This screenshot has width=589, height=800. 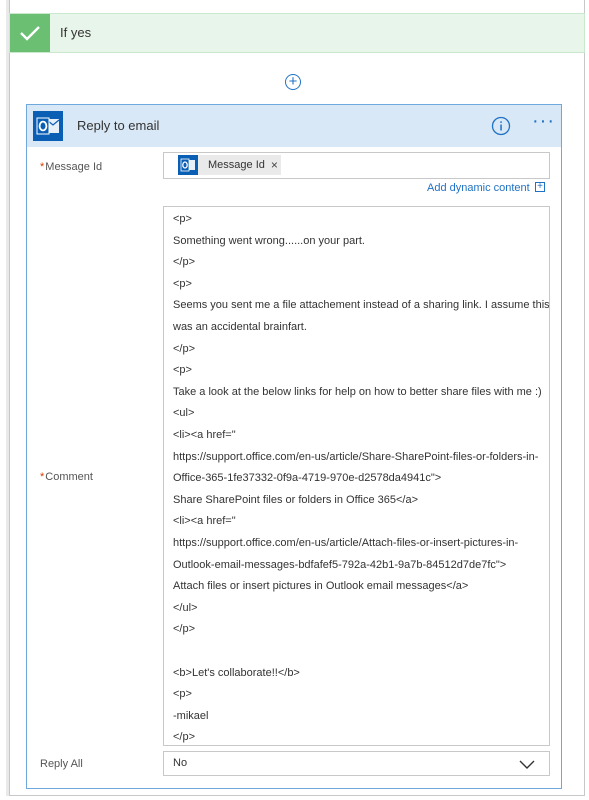 What do you see at coordinates (294, 126) in the screenshot?
I see `card-header: Reply to email ···` at bounding box center [294, 126].